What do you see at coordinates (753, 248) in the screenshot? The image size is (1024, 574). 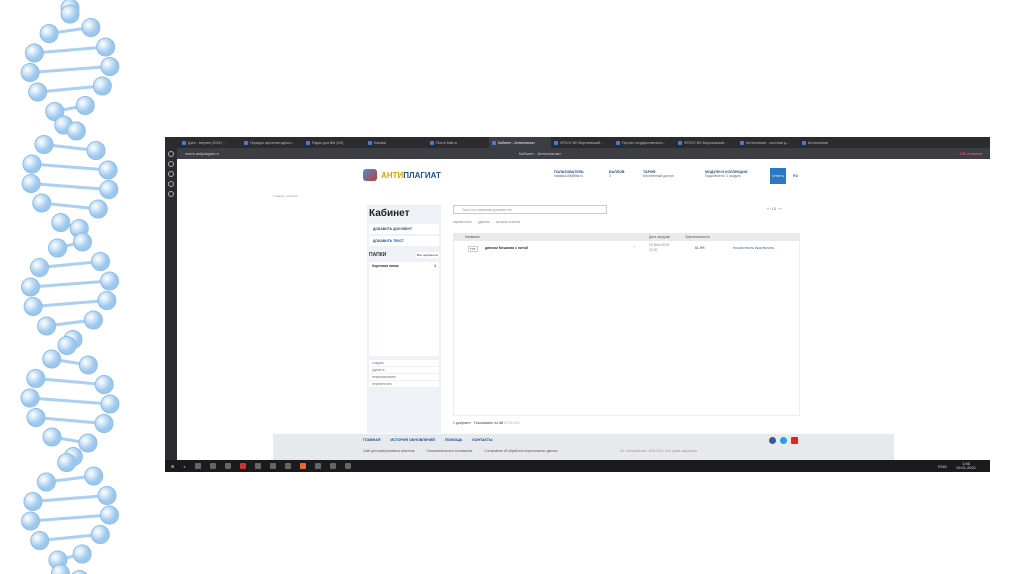 I see `view-results-button: ПОСМОТРЕТЬ РЕЗУЛЬТАТЫ` at bounding box center [753, 248].